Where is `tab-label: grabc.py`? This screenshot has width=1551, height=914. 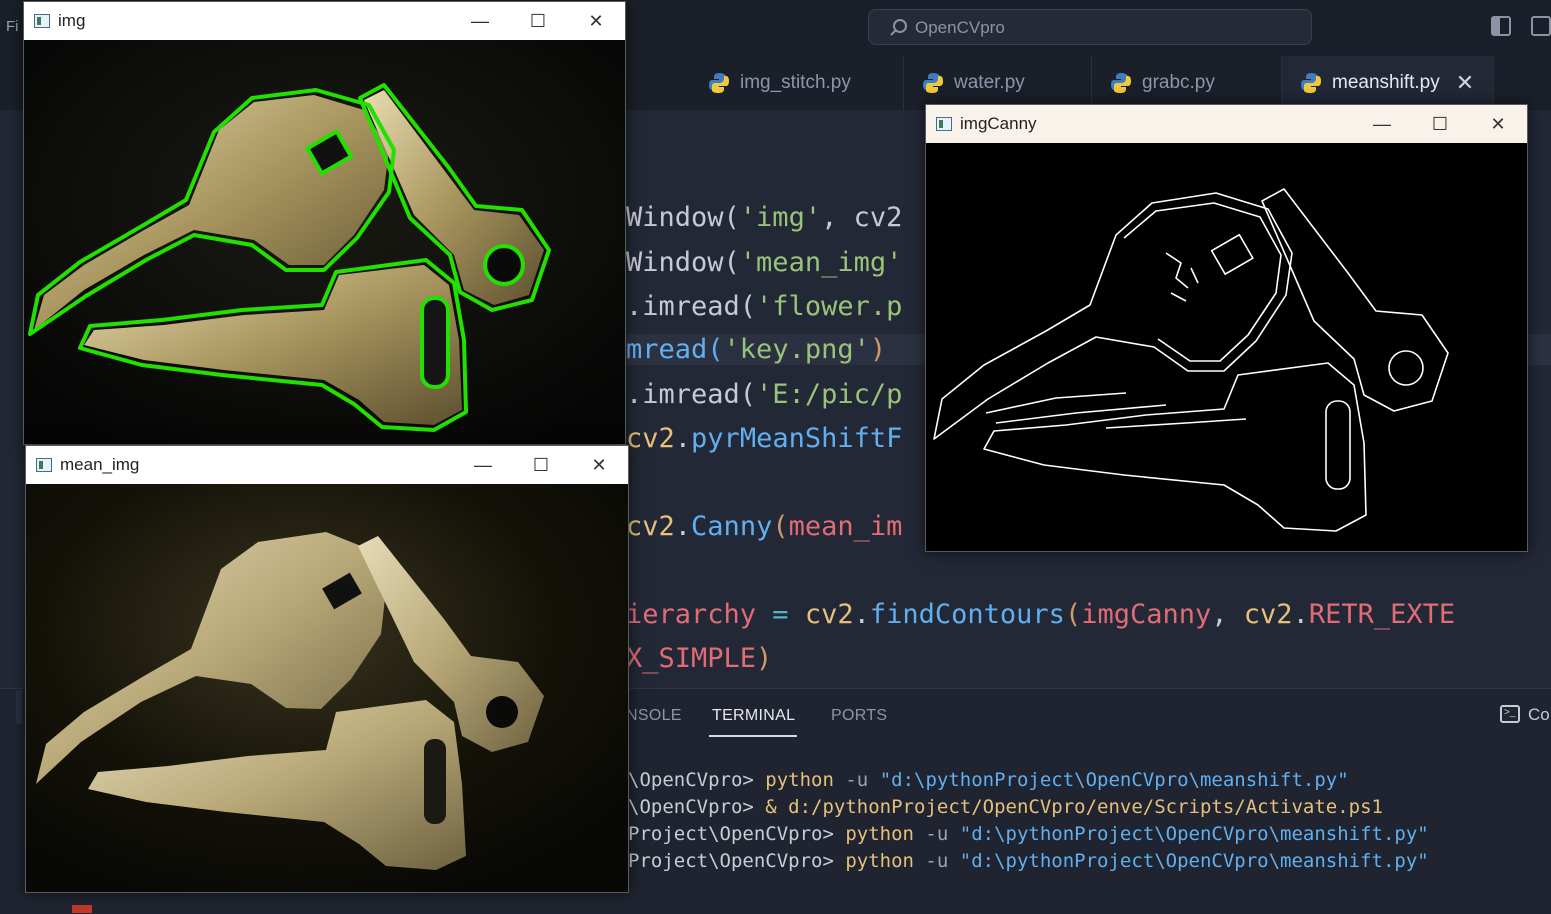 tab-label: grabc.py is located at coordinates (1178, 82).